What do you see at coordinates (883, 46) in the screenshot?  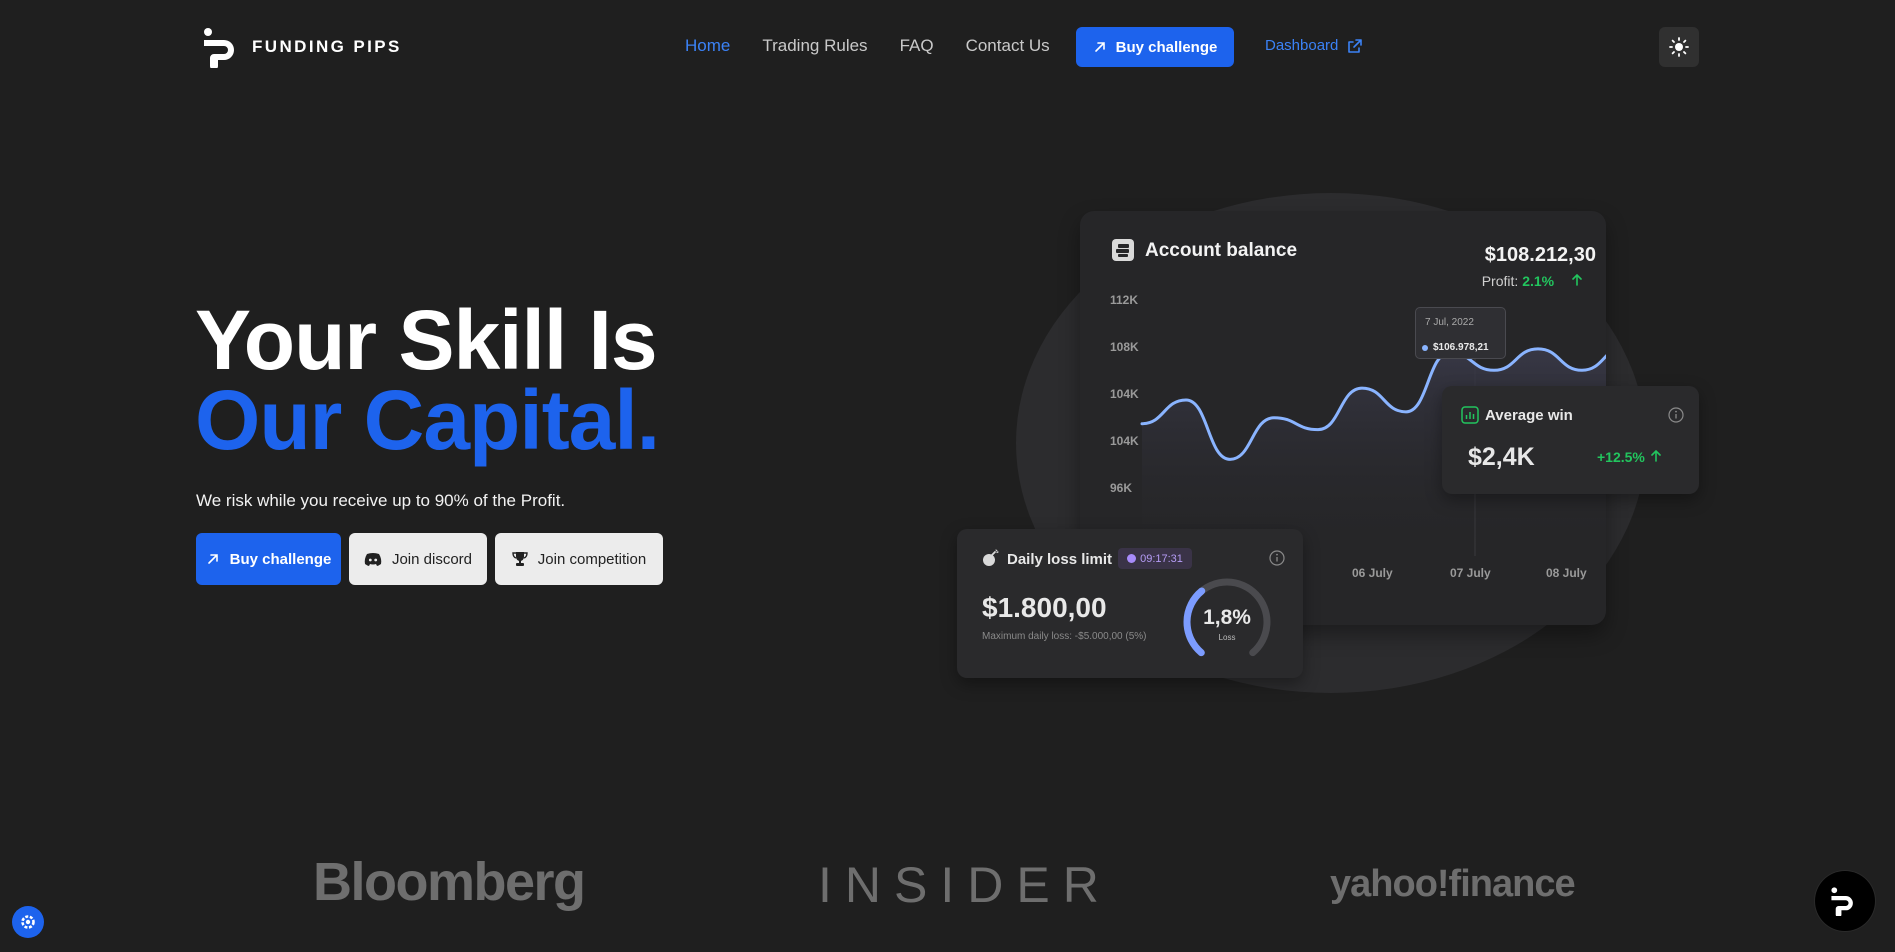 I see `main-menu: Home Trading Rules FAQ Contact Us` at bounding box center [883, 46].